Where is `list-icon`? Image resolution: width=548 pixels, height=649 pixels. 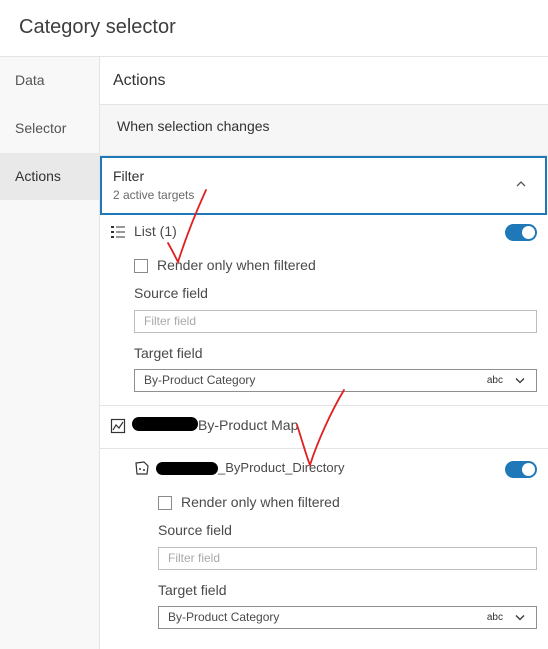 list-icon is located at coordinates (118, 232).